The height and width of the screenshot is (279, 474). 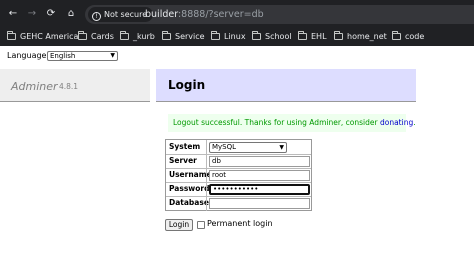 What do you see at coordinates (179, 225) in the screenshot?
I see `login-button: Login` at bounding box center [179, 225].